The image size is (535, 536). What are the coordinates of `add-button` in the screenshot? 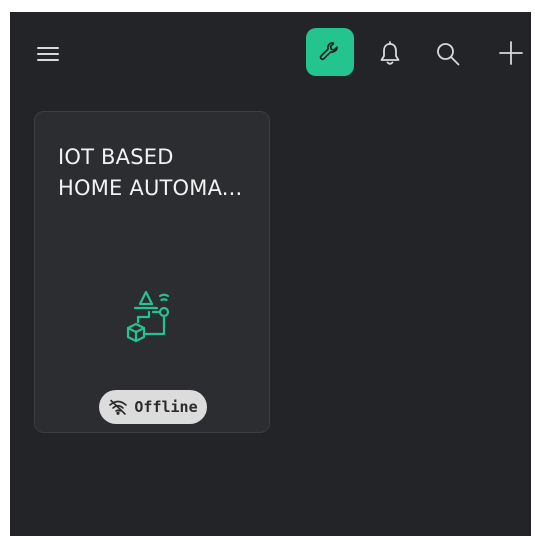 It's located at (511, 53).